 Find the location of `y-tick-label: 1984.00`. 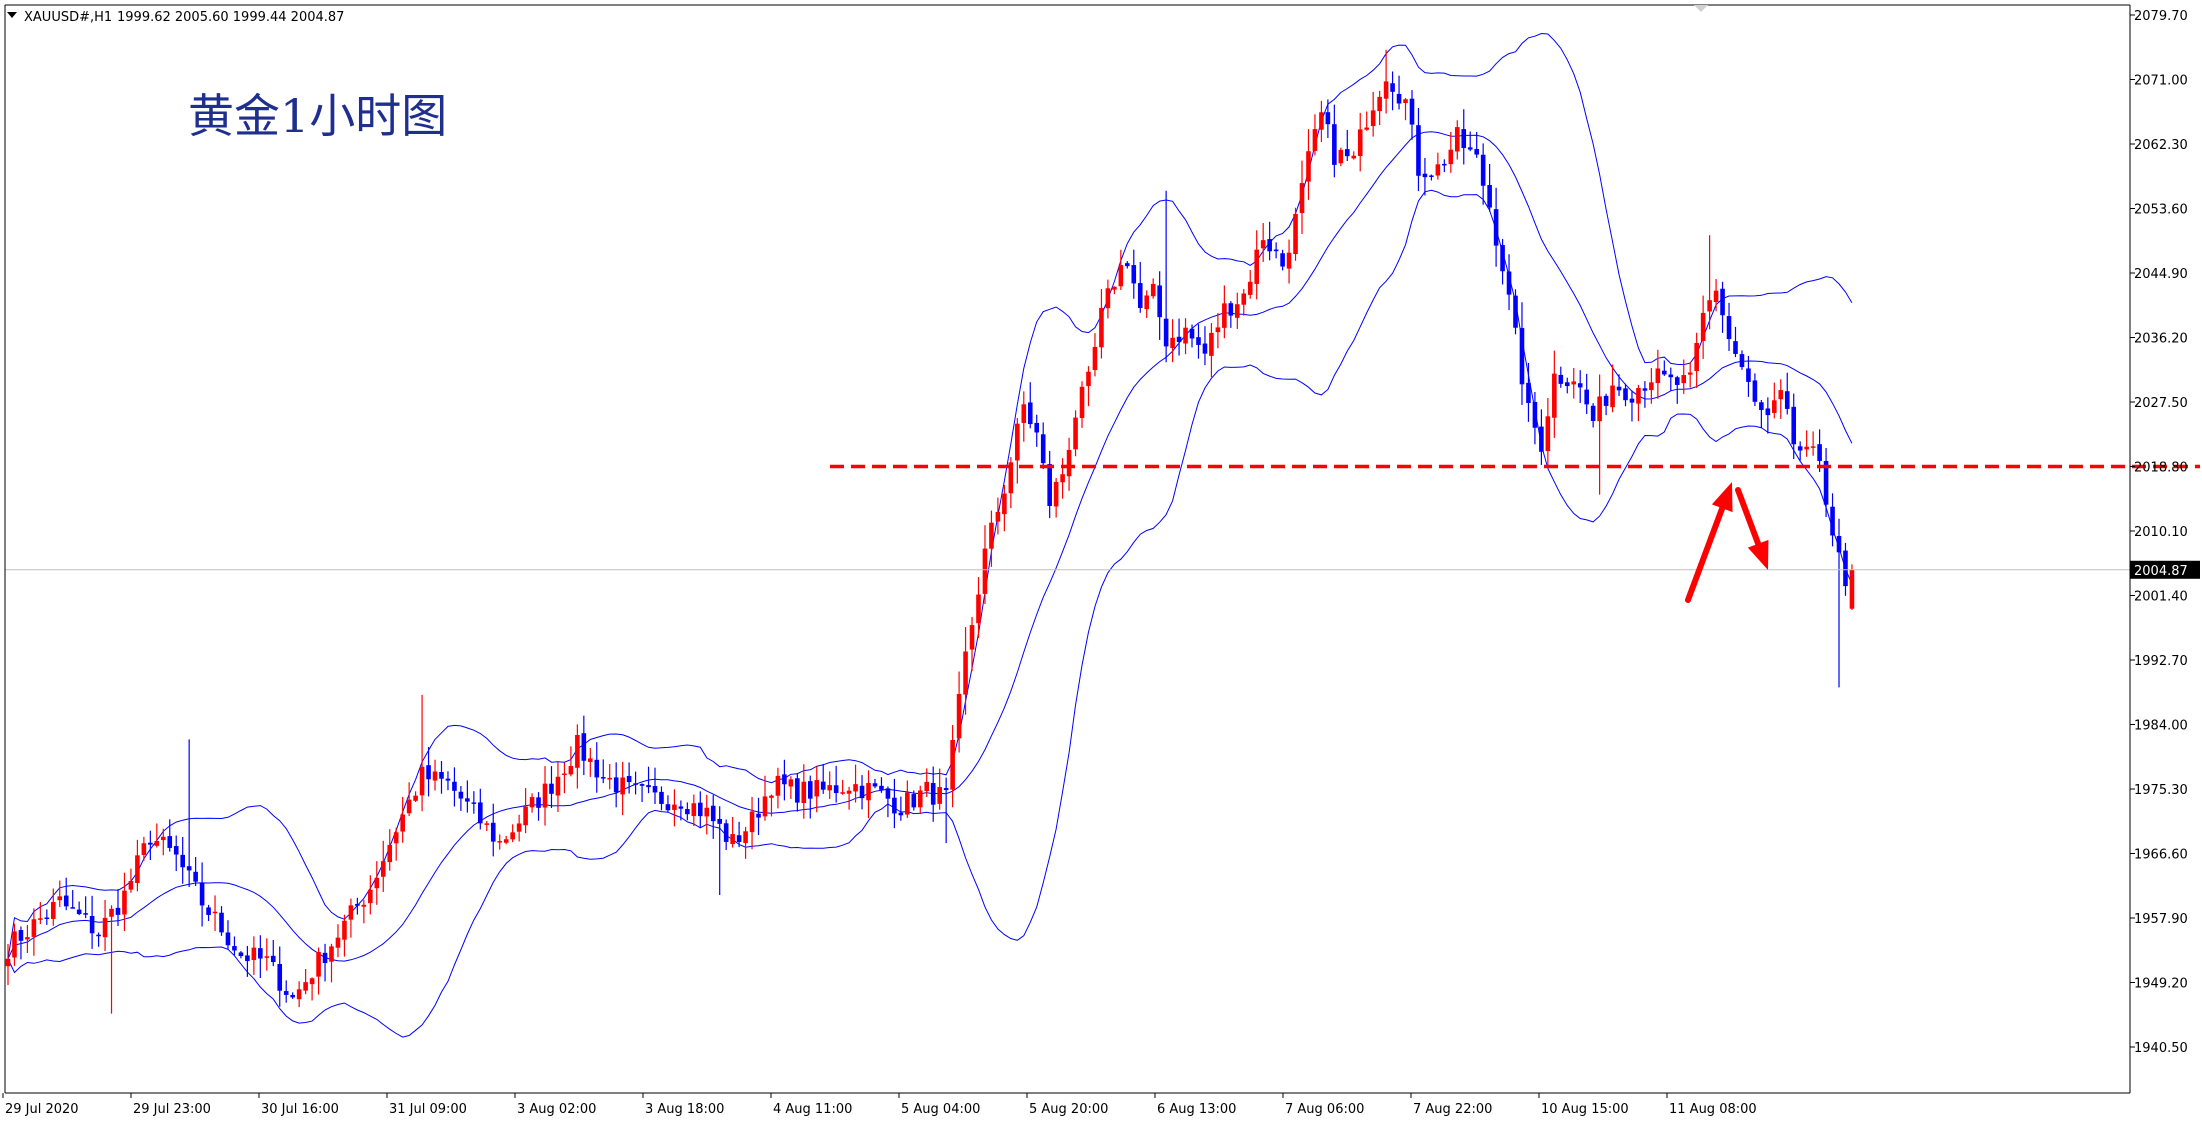

y-tick-label: 1984.00 is located at coordinates (2161, 726).